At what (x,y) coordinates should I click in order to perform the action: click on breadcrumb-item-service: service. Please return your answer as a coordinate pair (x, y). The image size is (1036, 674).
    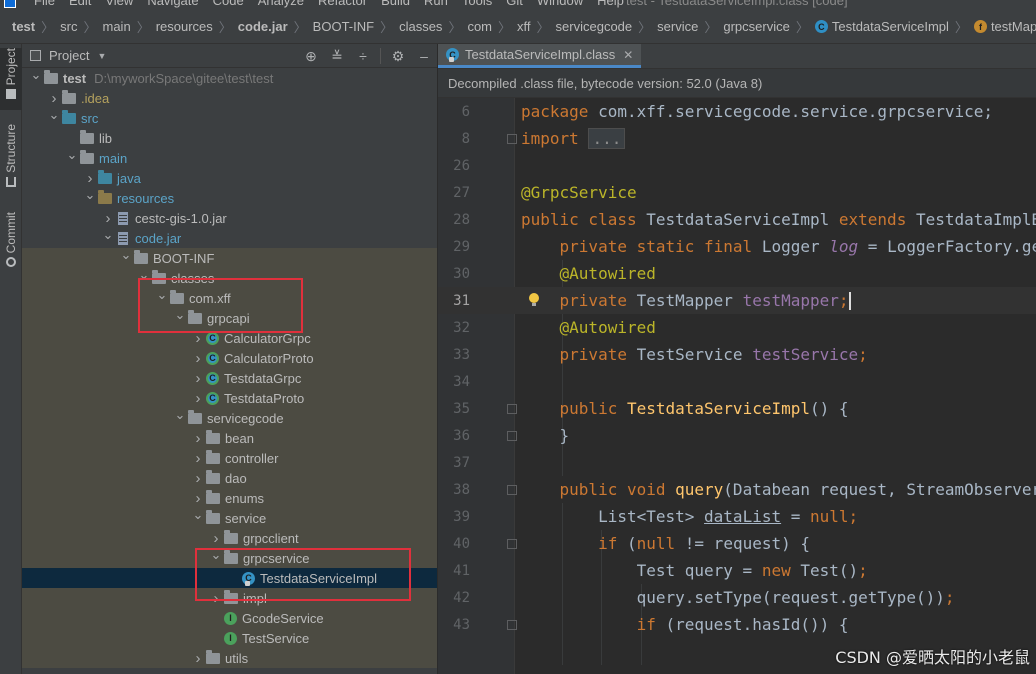
    Looking at the image, I should click on (677, 26).